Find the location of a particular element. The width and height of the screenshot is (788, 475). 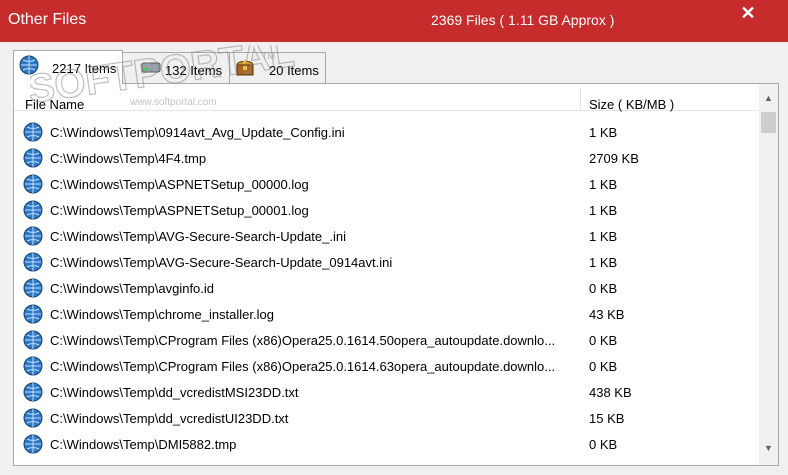

window-title: Other Files is located at coordinates (47, 19).